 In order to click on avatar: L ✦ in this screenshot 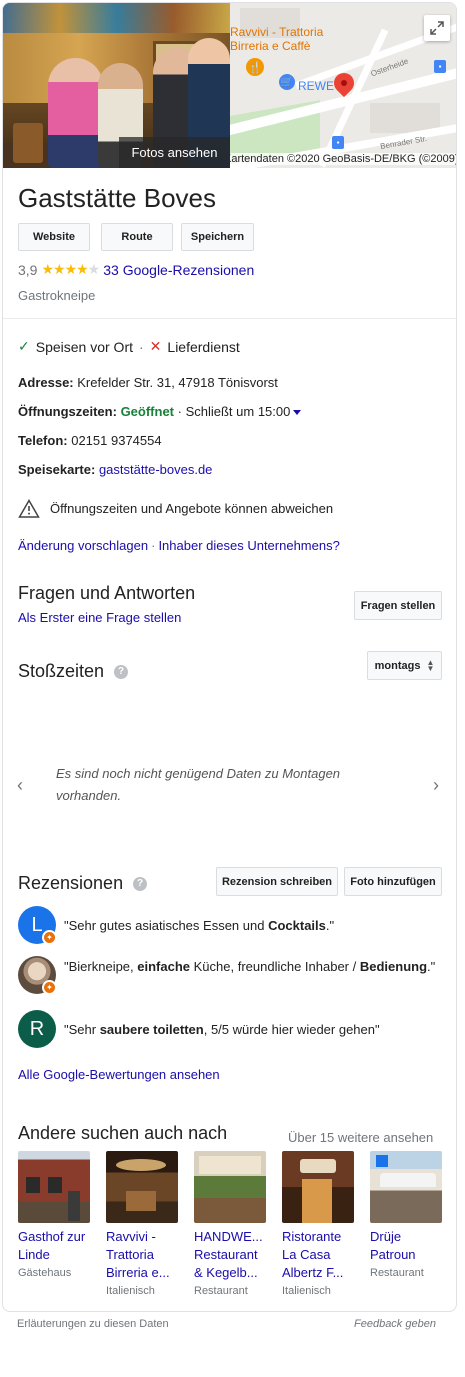, I will do `click(37, 925)`.